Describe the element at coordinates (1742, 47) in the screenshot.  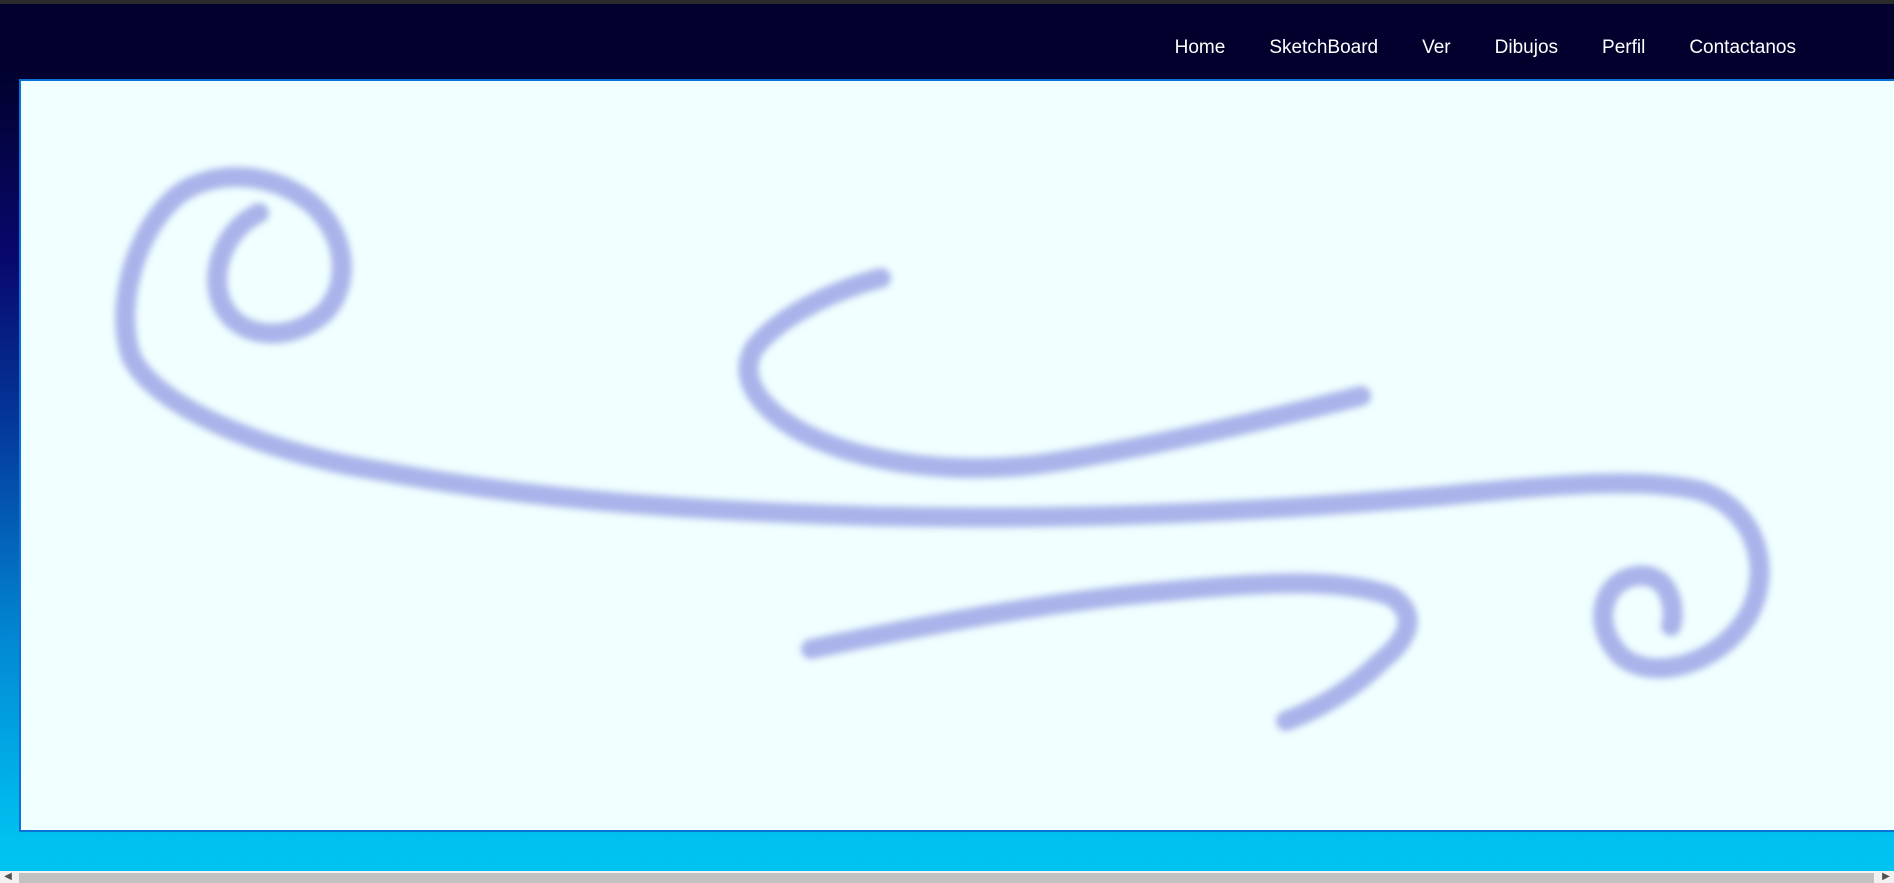
I see `nav-link-contactanos: Contactanos` at that location.